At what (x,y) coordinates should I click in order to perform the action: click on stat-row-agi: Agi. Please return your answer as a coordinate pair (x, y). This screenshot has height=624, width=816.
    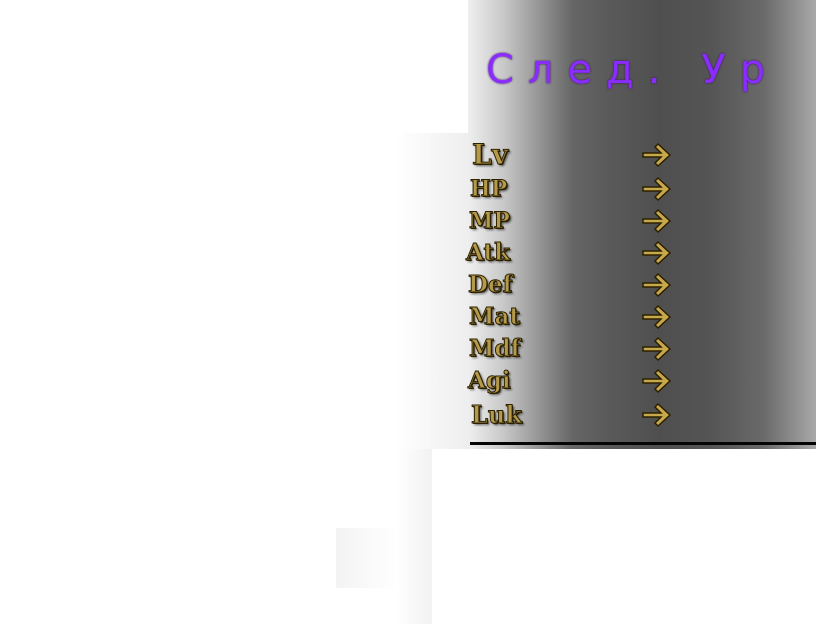
    Looking at the image, I should click on (636, 381).